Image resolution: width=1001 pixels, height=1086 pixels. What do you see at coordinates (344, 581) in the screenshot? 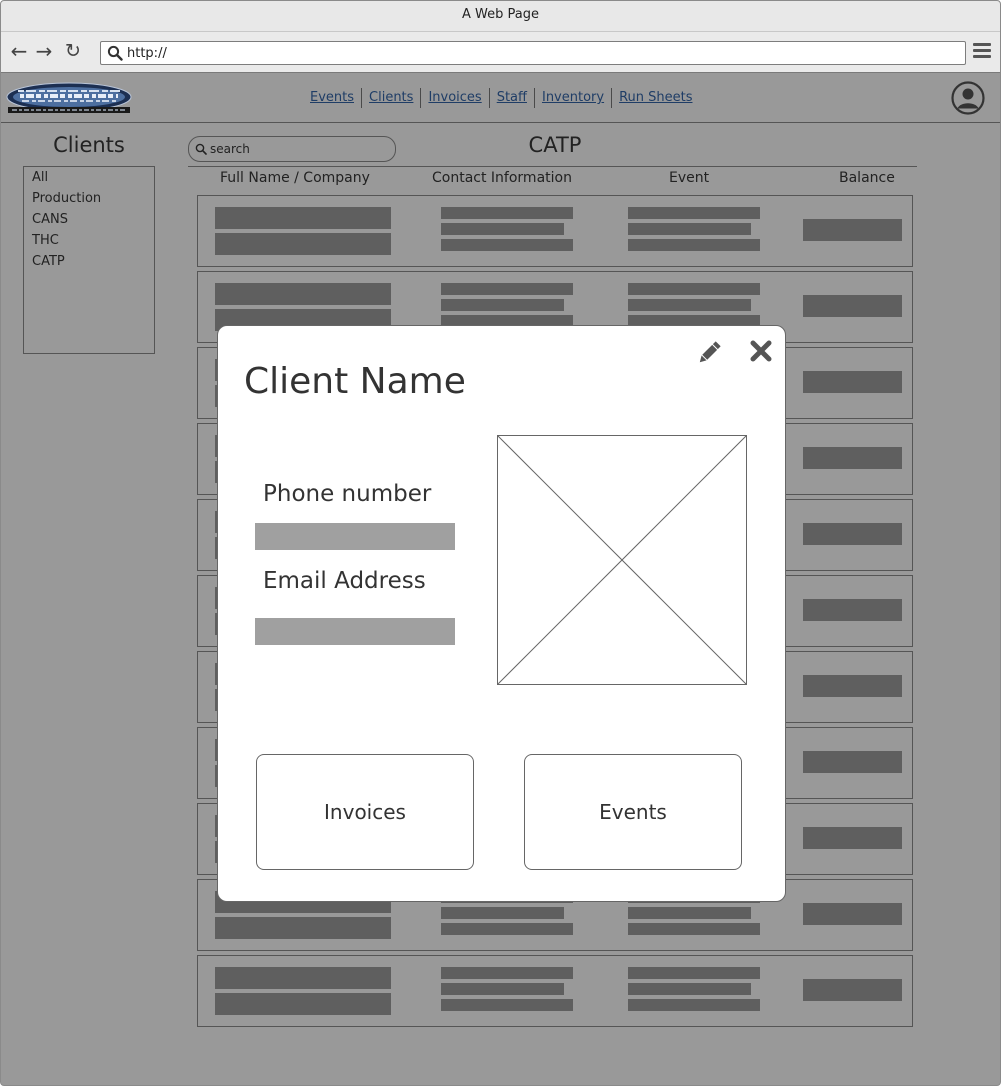
I see `email-address-label: Email Address` at bounding box center [344, 581].